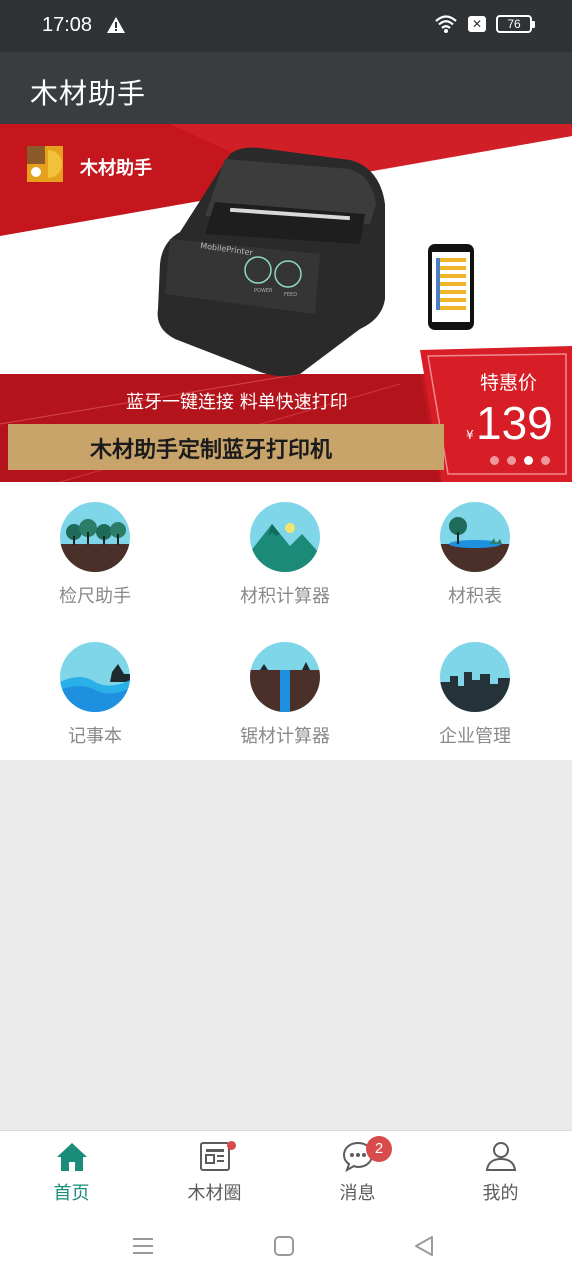 The height and width of the screenshot is (1280, 572). I want to click on bottom-nav: 首页 木材圈 2 消息 我的, so click(286, 1172).